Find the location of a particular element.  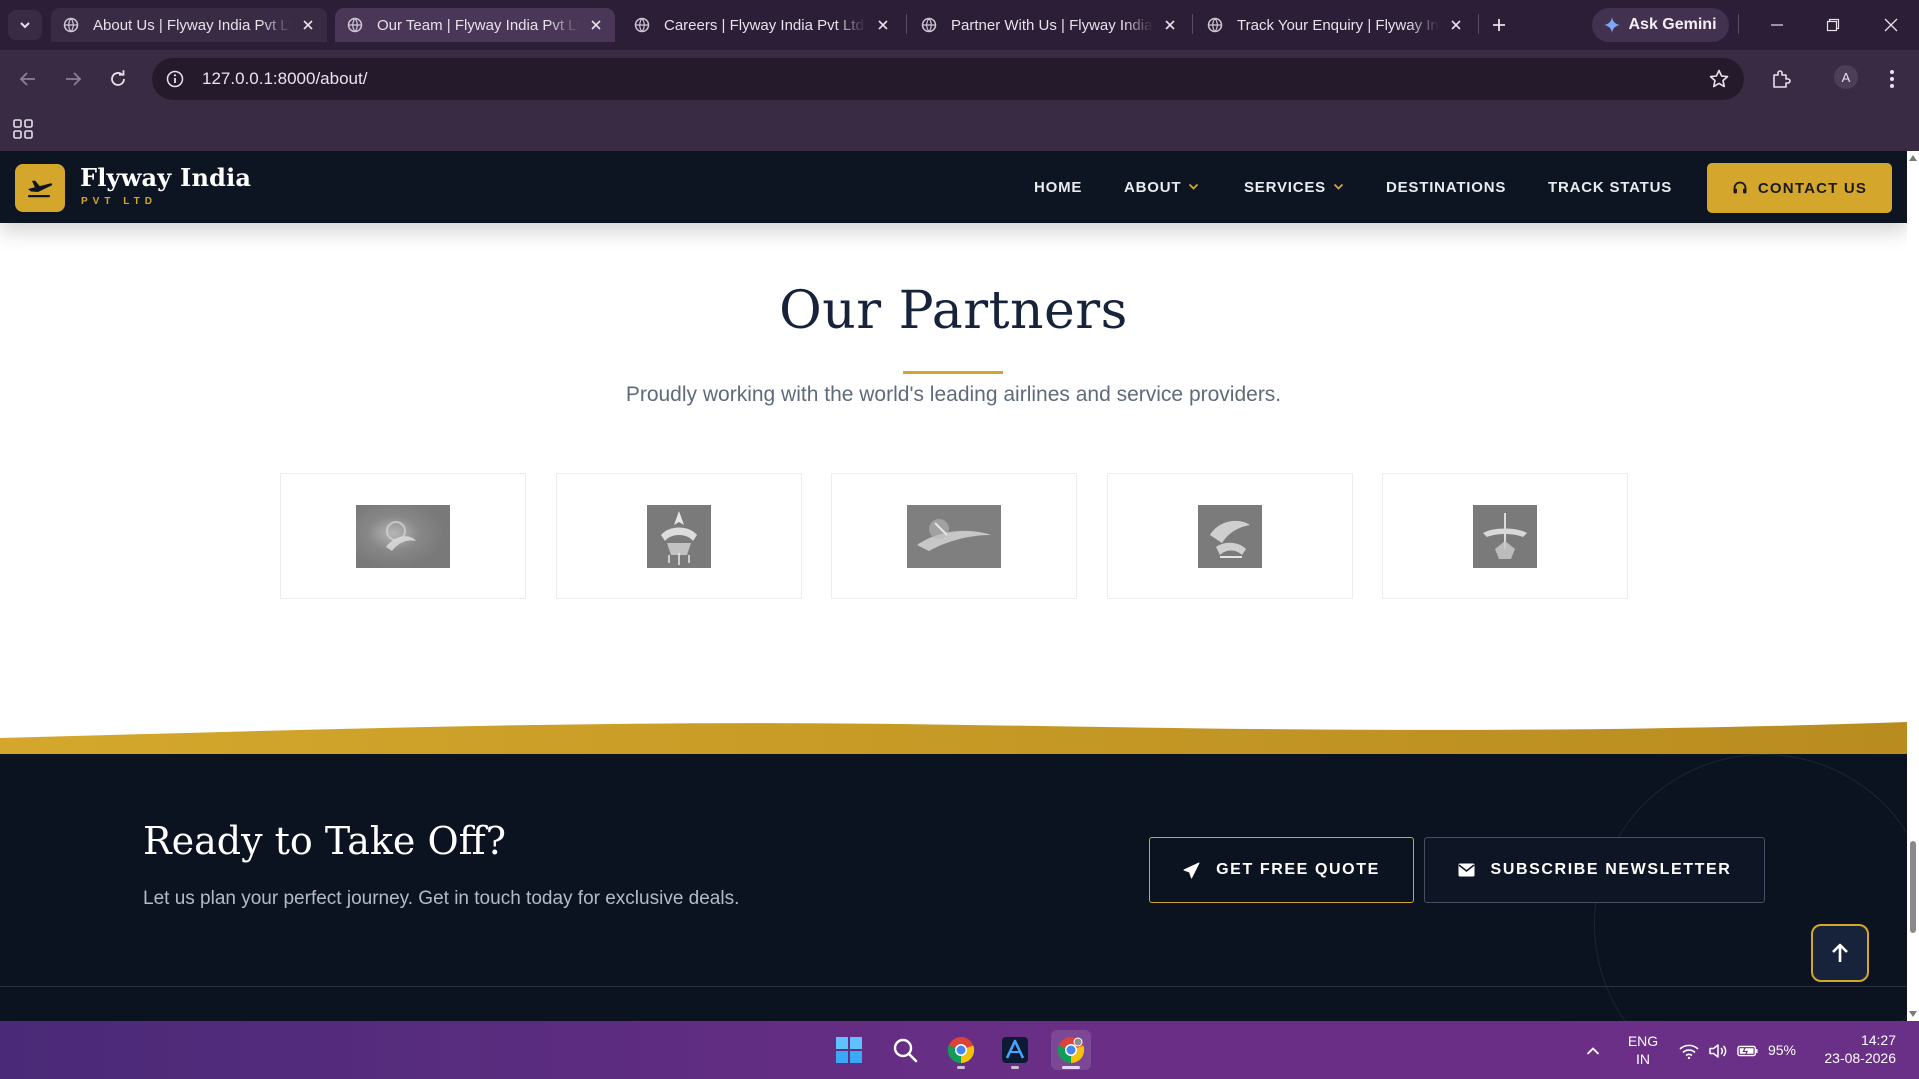

reload-button is located at coordinates (118, 79).